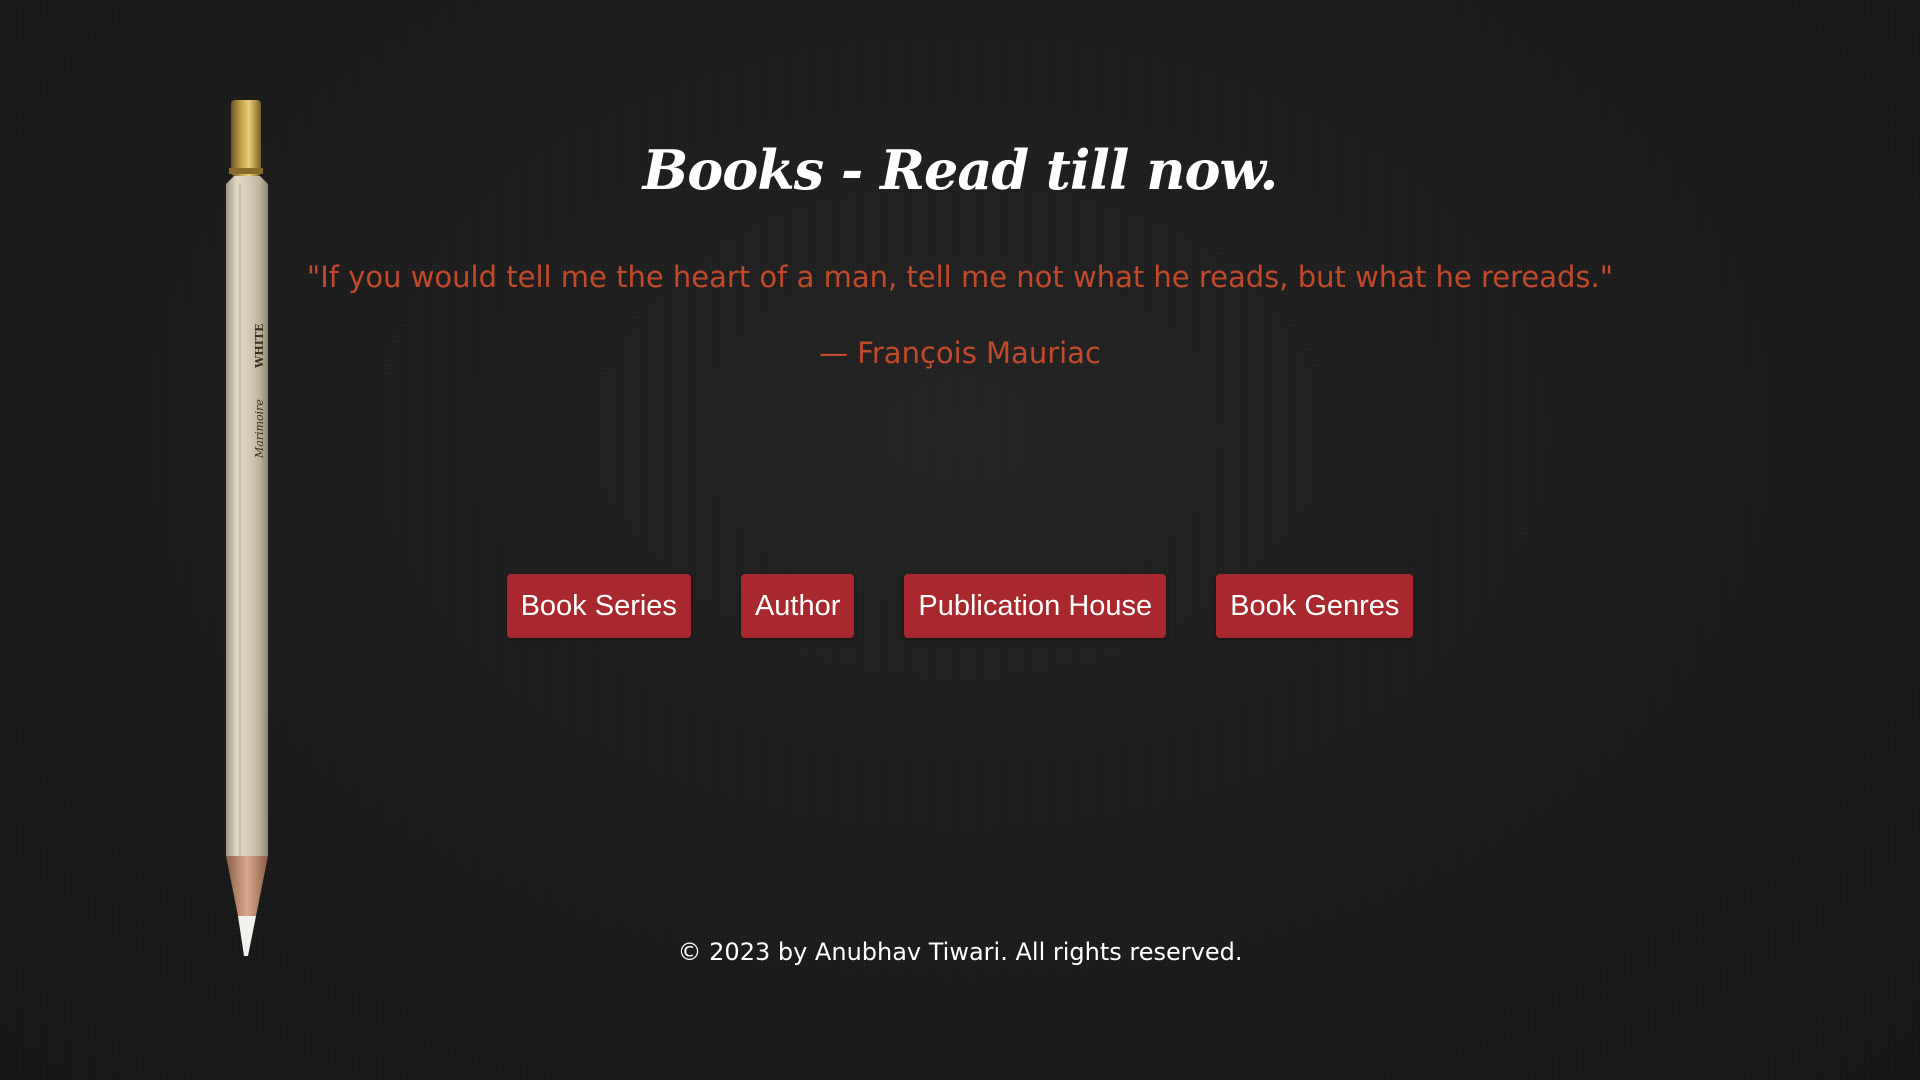 The height and width of the screenshot is (1080, 1920). I want to click on page-title: Books - Read till now., so click(960, 170).